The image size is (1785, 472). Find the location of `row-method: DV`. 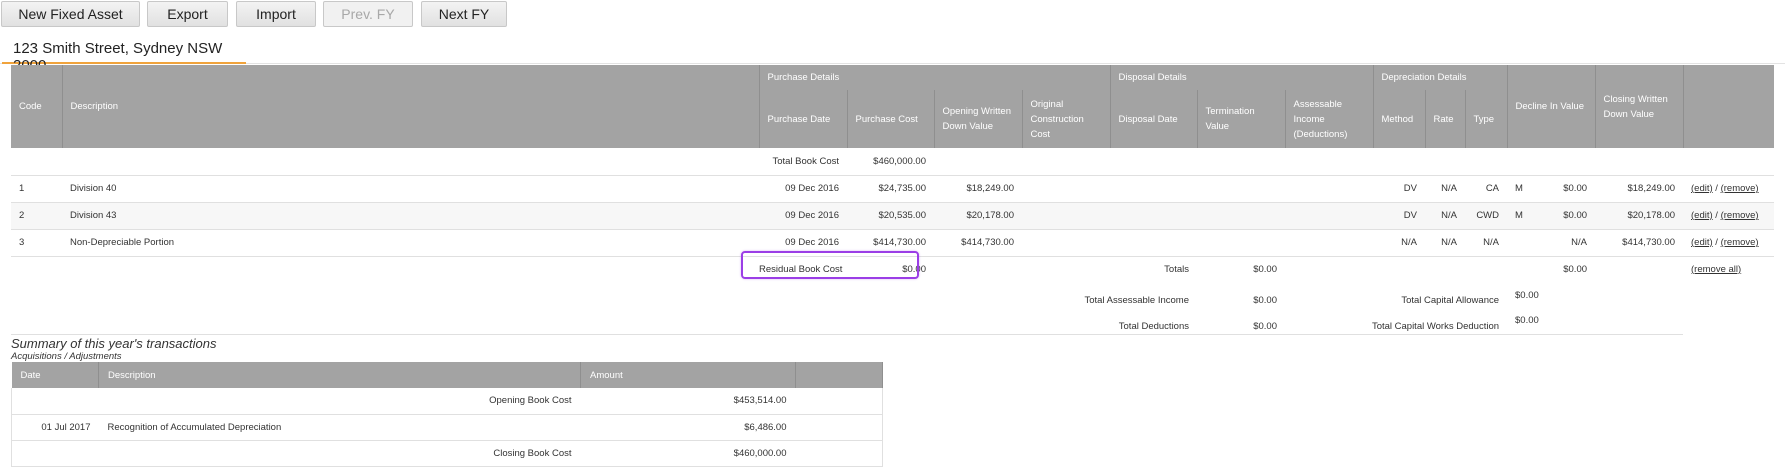

row-method: DV is located at coordinates (1399, 188).